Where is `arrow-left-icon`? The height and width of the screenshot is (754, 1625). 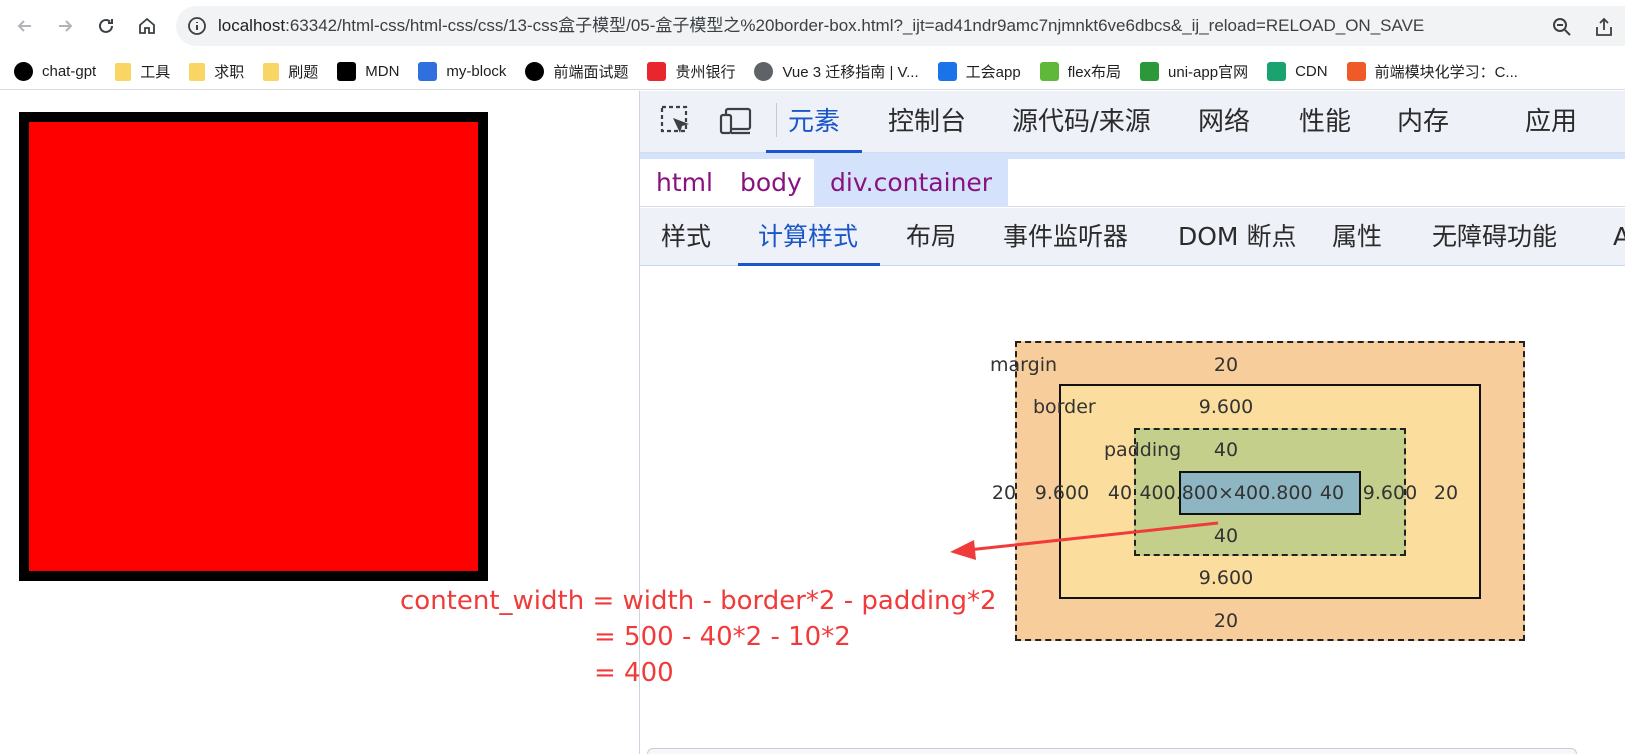 arrow-left-icon is located at coordinates (24, 26).